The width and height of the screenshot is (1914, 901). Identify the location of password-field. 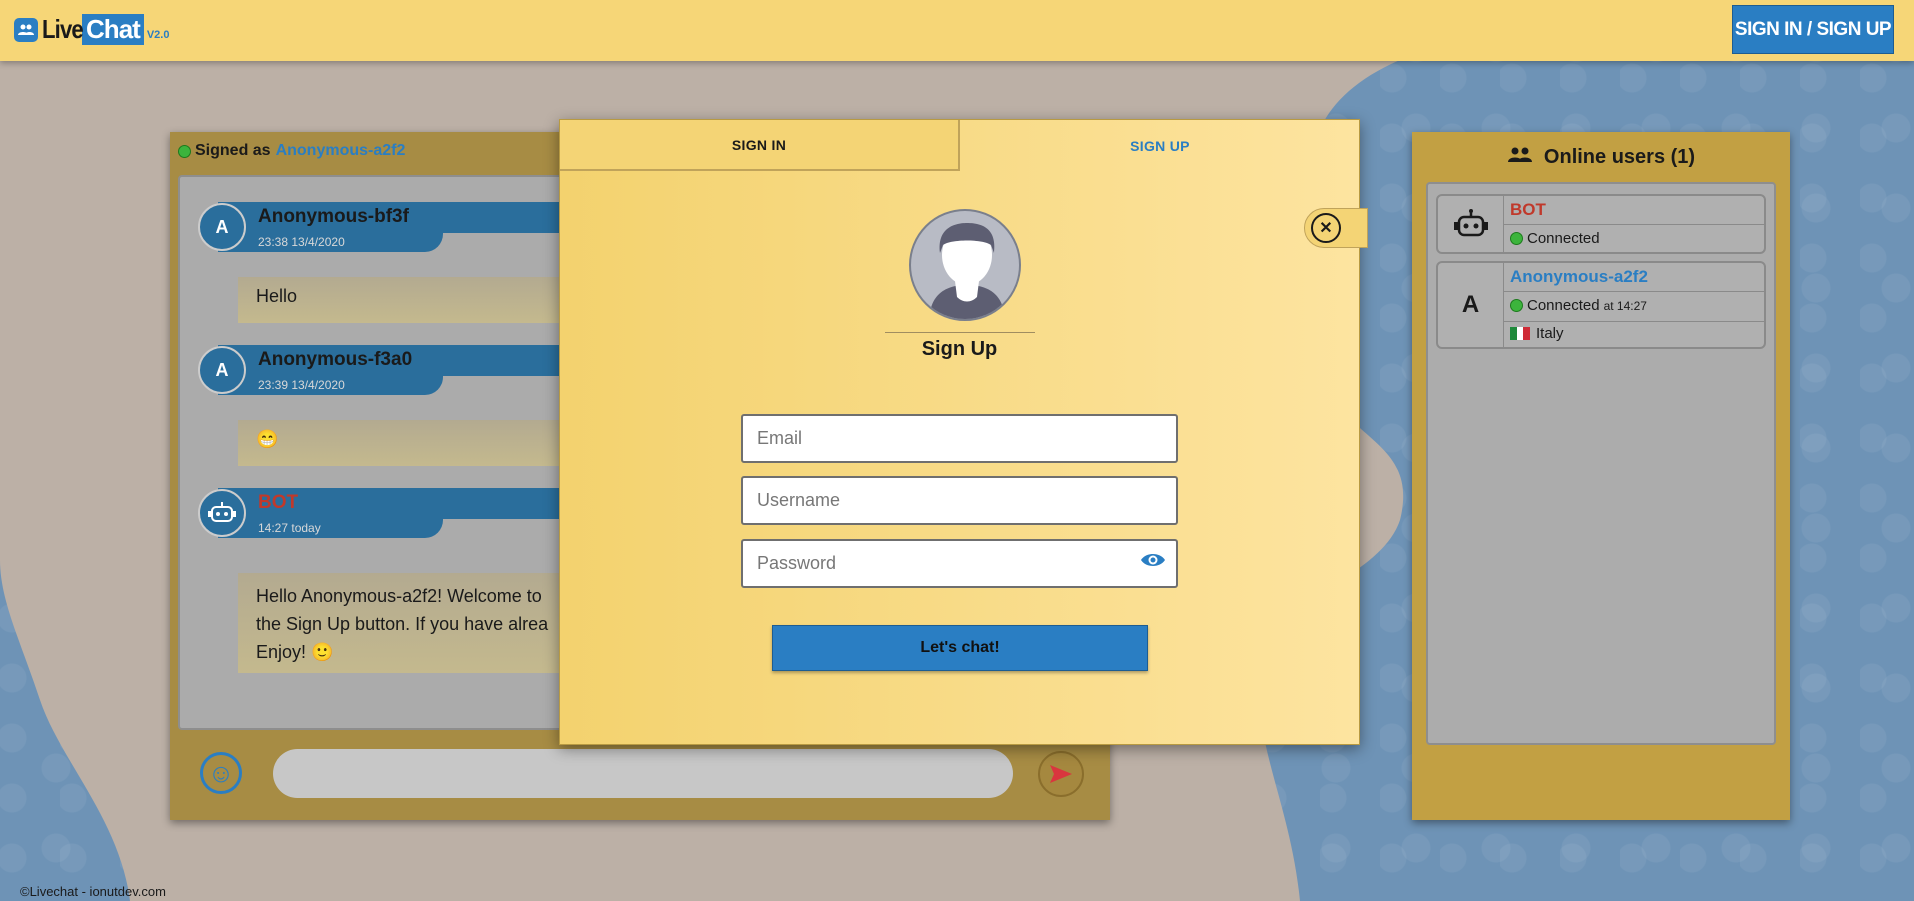
(959, 563).